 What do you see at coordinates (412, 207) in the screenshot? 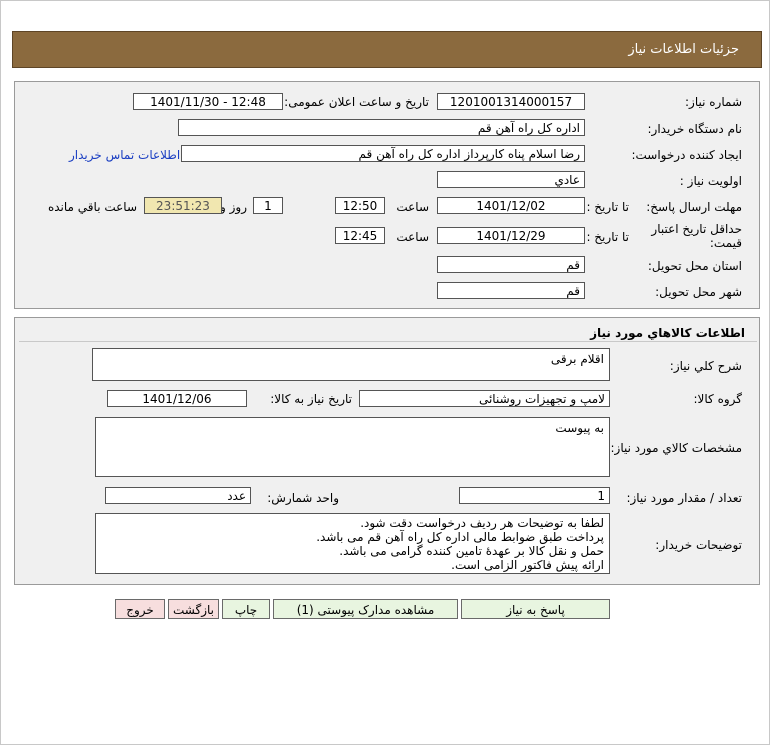
I see `deadline-time-label: ساعت` at bounding box center [412, 207].